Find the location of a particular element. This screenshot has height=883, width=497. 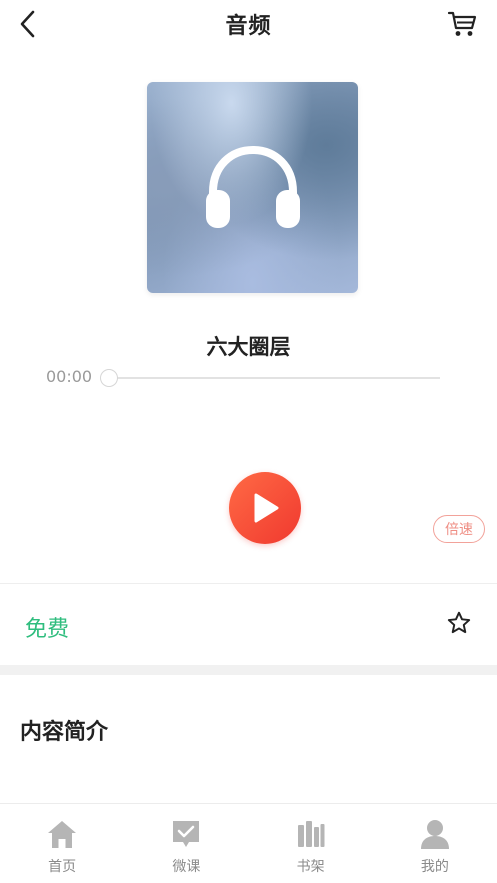

bookshelf-icon is located at coordinates (311, 834).